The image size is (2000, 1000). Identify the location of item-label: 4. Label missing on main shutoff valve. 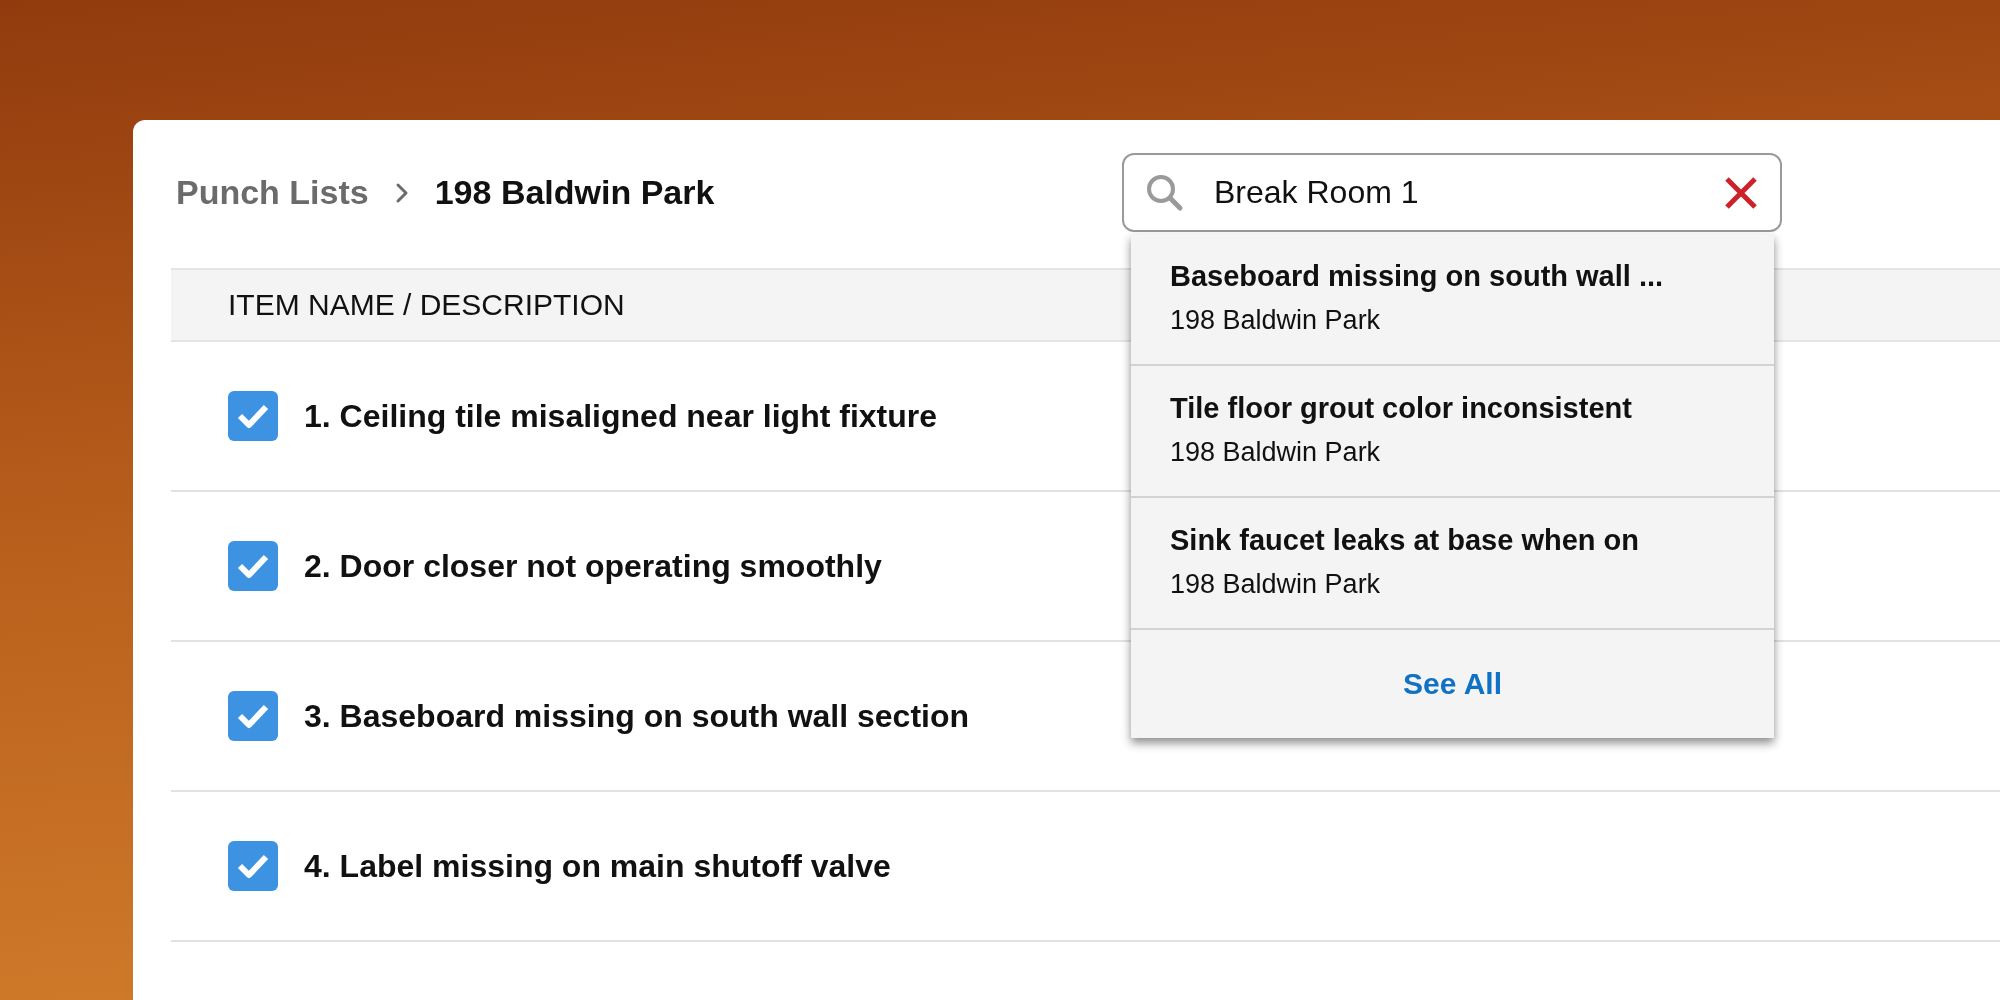
(597, 866).